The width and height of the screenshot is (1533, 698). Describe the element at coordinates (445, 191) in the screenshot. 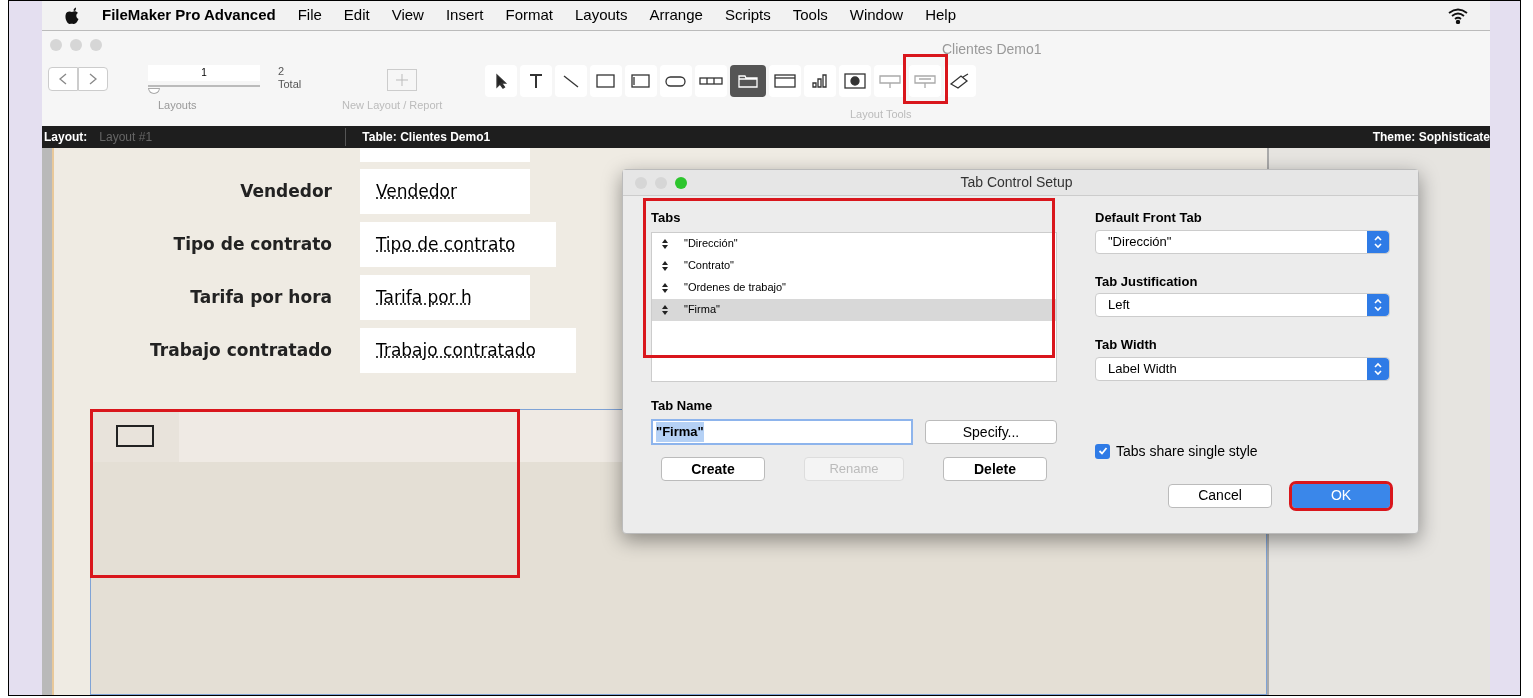

I see `input-field: Vendedor` at that location.